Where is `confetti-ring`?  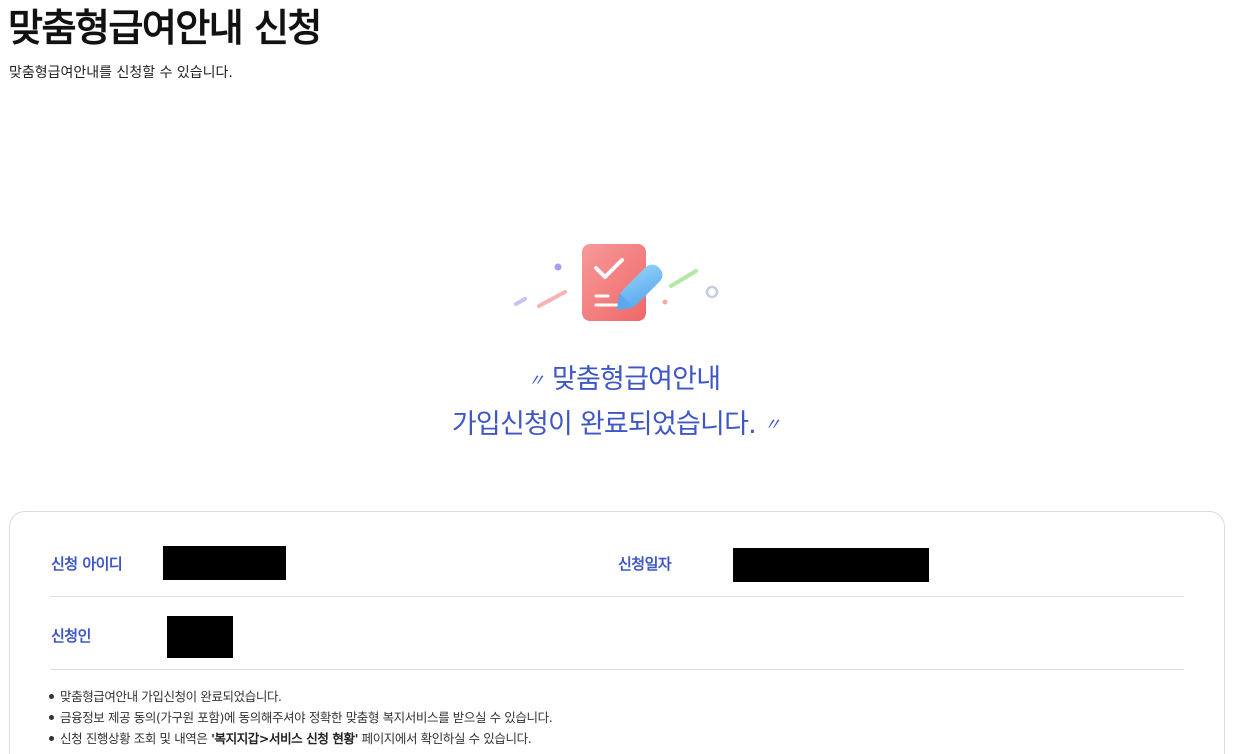 confetti-ring is located at coordinates (712, 292).